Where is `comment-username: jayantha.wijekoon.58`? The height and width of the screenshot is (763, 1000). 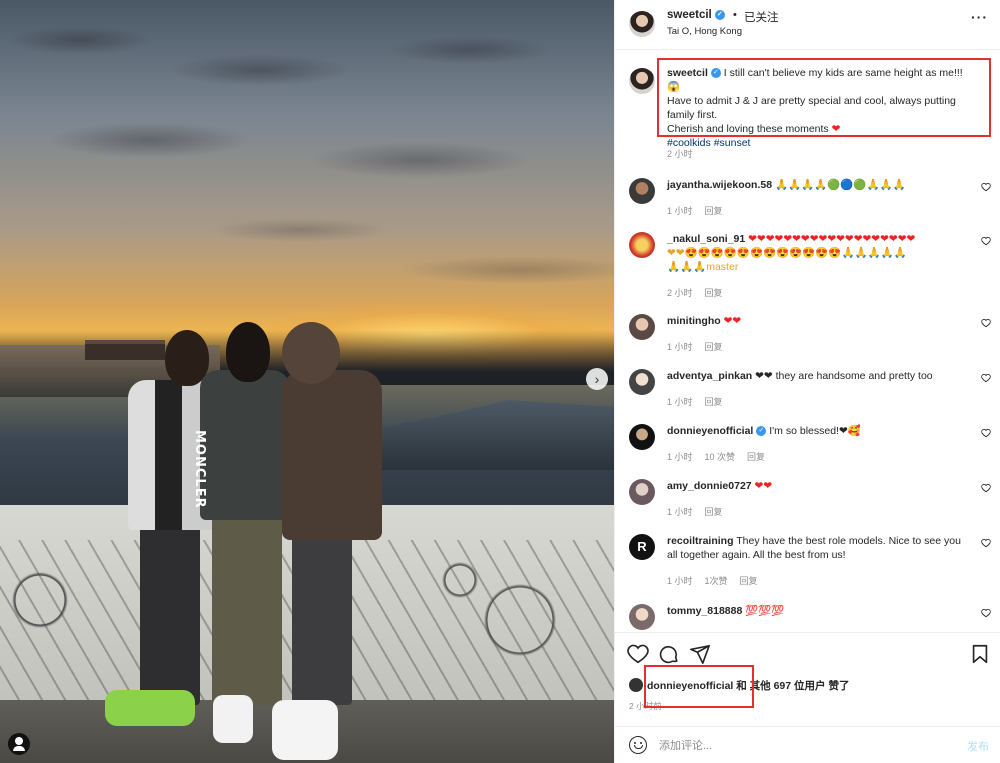
comment-username: jayantha.wijekoon.58 is located at coordinates (719, 185).